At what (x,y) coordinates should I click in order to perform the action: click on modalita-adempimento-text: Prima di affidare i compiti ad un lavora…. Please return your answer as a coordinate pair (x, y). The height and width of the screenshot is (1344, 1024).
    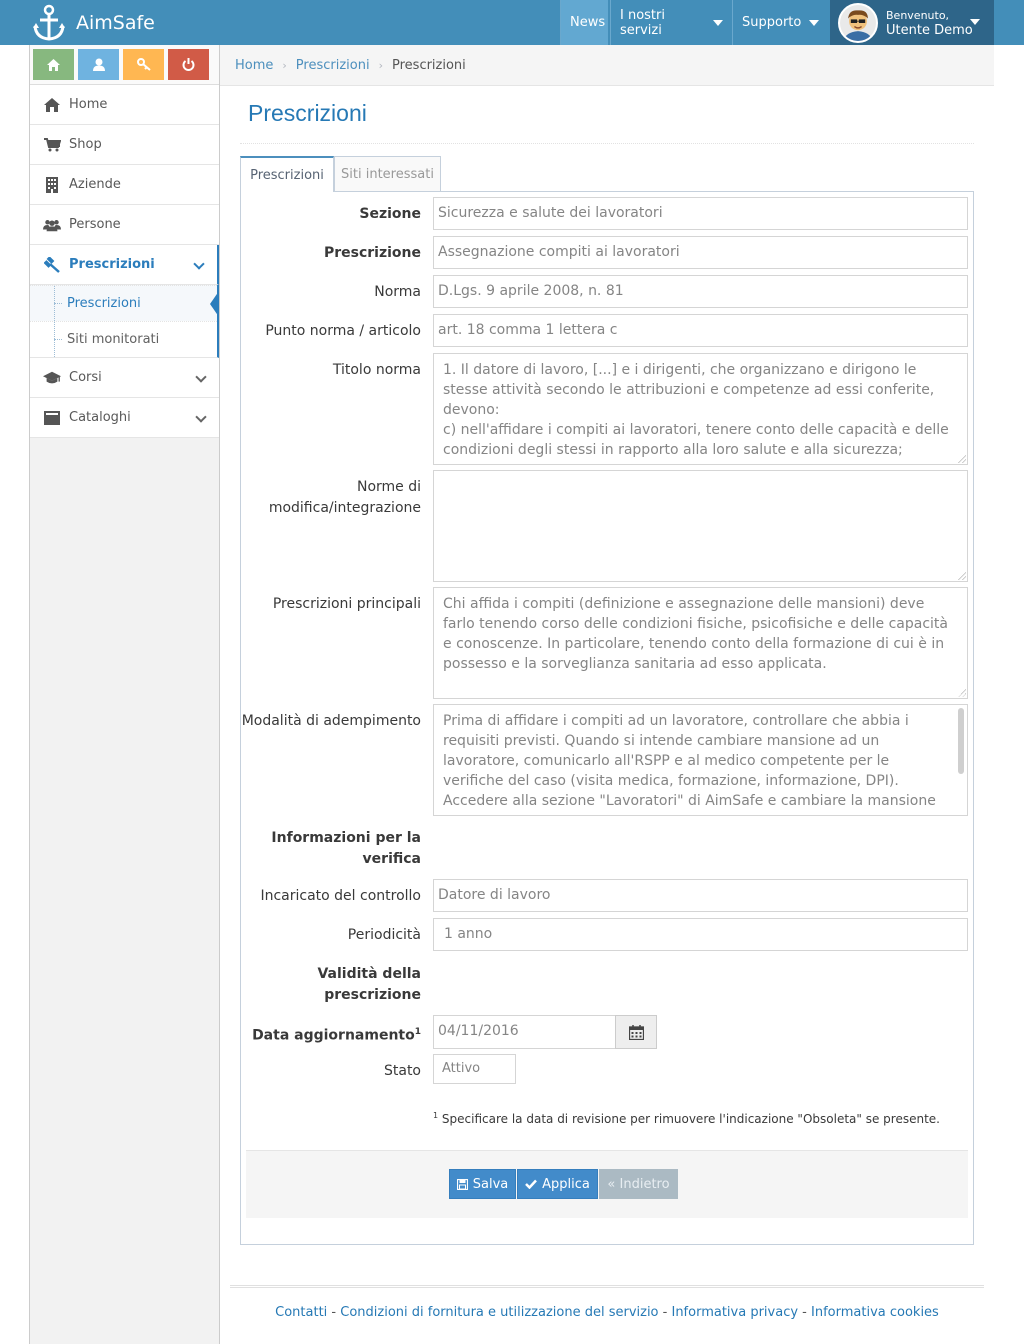
    Looking at the image, I should click on (689, 761).